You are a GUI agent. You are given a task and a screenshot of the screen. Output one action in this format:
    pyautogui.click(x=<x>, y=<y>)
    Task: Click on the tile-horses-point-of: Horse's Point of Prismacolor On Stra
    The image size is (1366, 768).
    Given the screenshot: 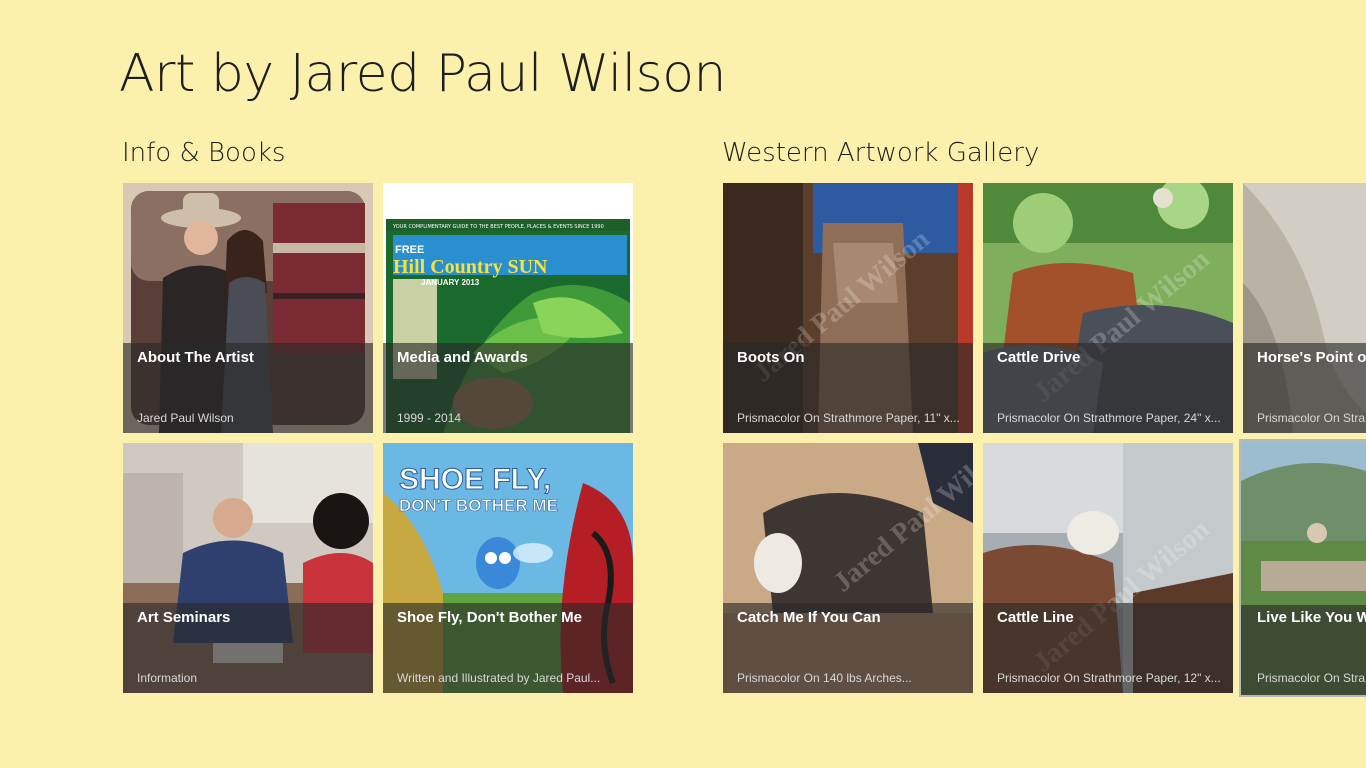 What is the action you would take?
    pyautogui.click(x=1304, y=308)
    